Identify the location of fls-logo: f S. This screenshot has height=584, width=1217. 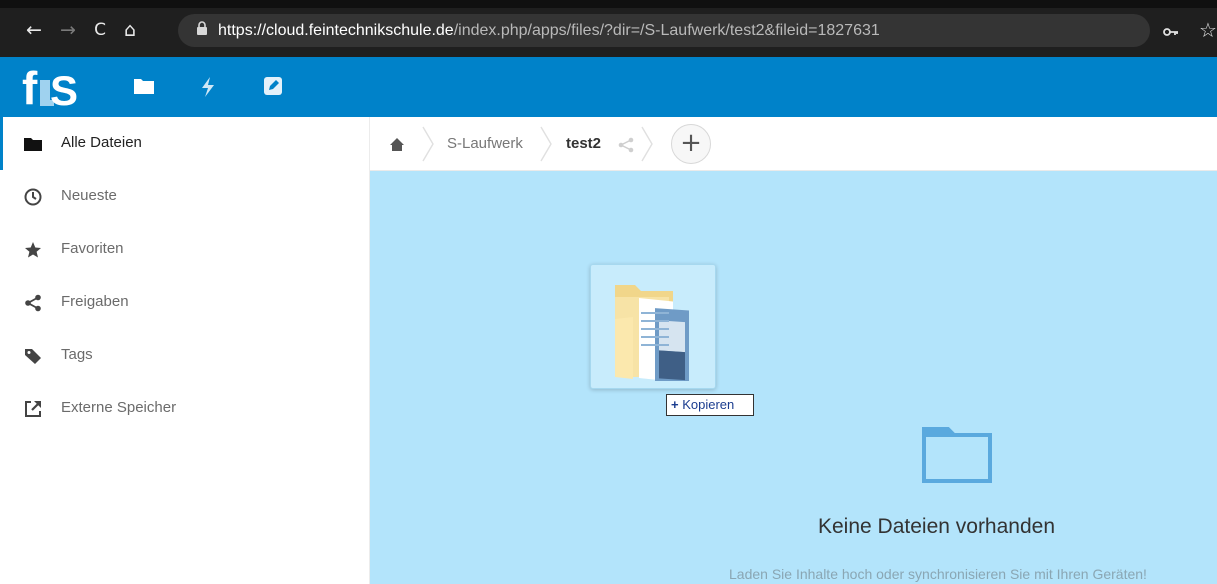
(60, 87).